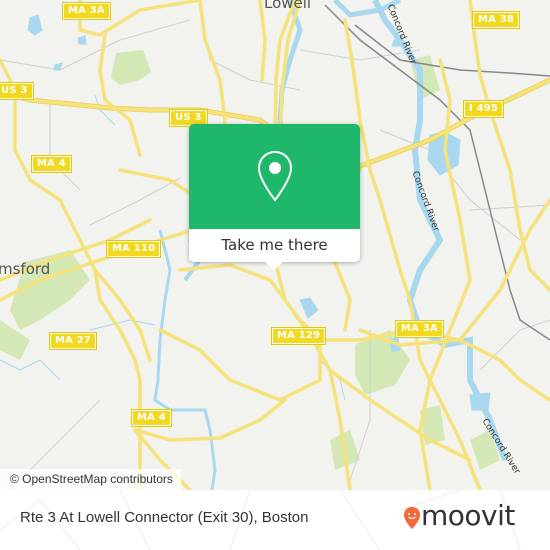 The height and width of the screenshot is (550, 550). What do you see at coordinates (454, 272) in the screenshot?
I see `ma-3a-south-road` at bounding box center [454, 272].